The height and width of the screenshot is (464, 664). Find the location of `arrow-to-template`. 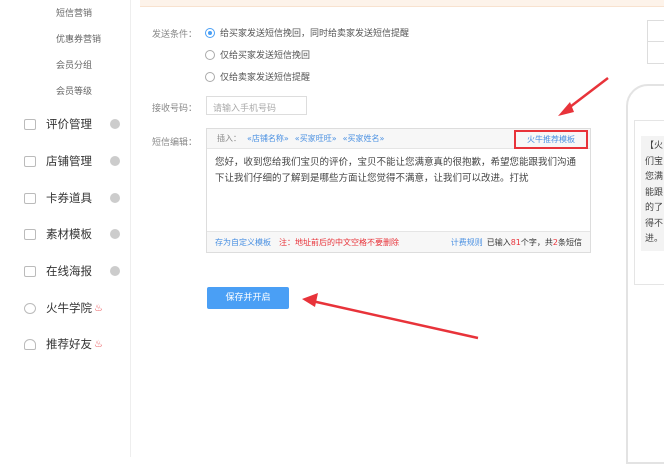

arrow-to-template is located at coordinates (583, 96).